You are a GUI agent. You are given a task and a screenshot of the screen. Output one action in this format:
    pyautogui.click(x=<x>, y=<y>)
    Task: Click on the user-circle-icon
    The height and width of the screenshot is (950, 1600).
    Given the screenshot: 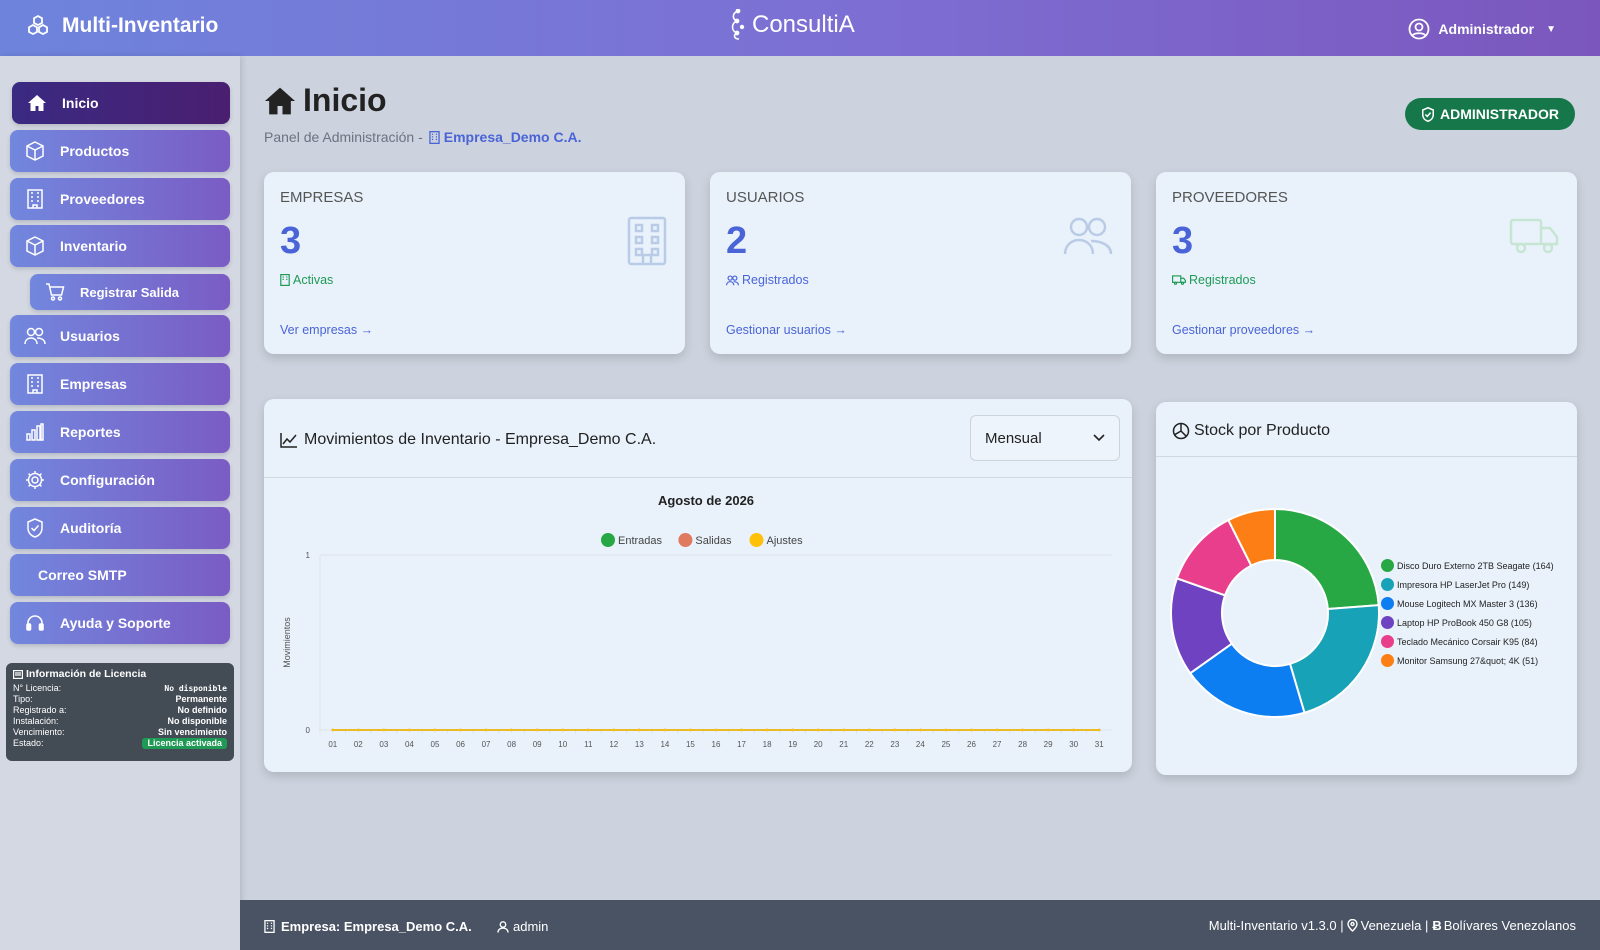 What is the action you would take?
    pyautogui.click(x=1419, y=29)
    